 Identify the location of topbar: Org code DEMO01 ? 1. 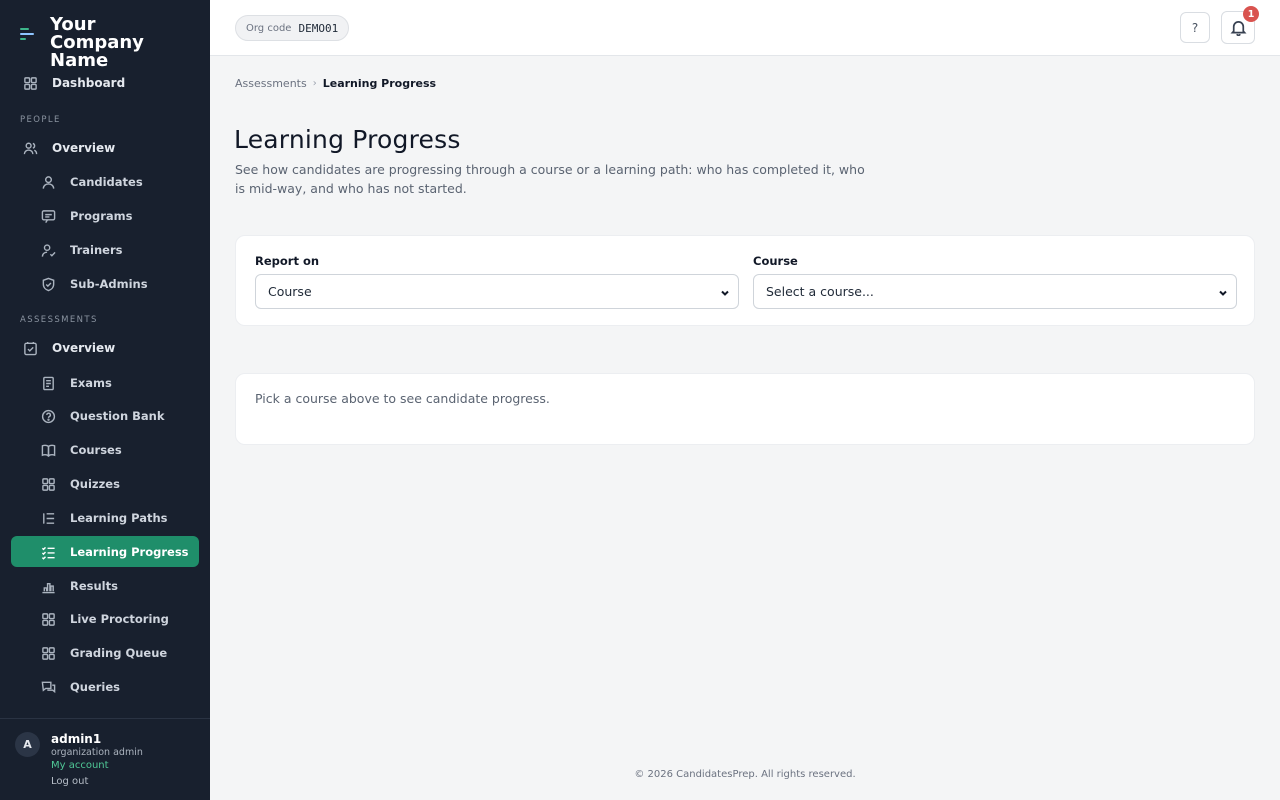
(745, 28).